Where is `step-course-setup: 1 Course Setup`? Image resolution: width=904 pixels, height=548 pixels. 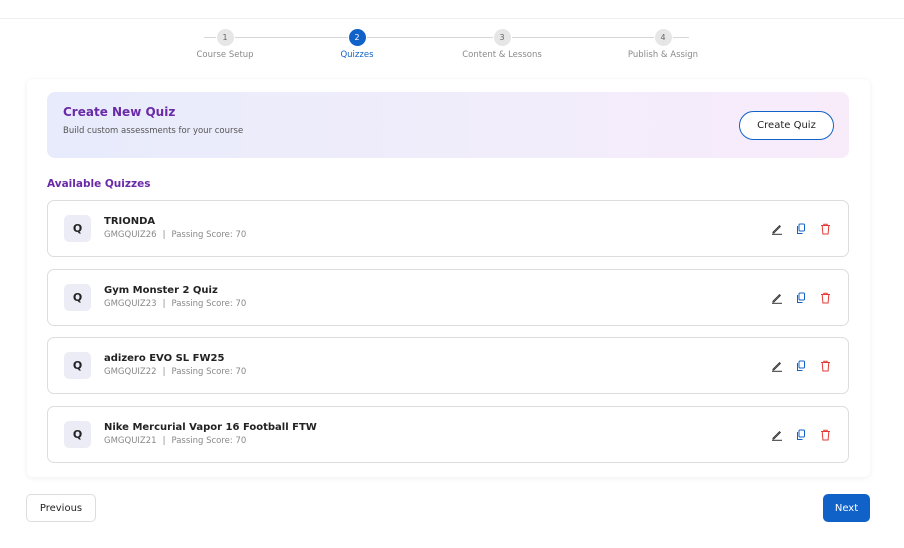
step-course-setup: 1 Course Setup is located at coordinates (225, 44).